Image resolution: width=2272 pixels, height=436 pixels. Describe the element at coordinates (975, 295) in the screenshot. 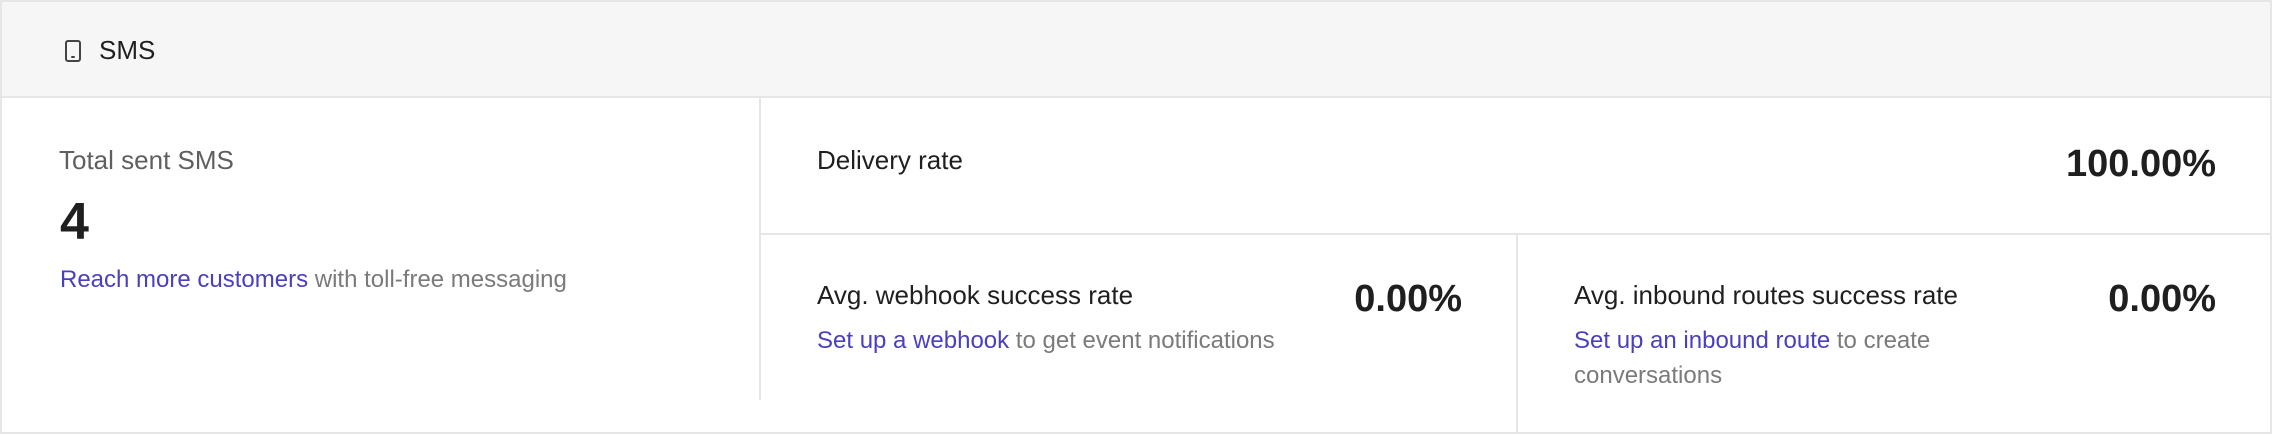

I see `webhook-success-label: Avg. webhook success rate` at that location.